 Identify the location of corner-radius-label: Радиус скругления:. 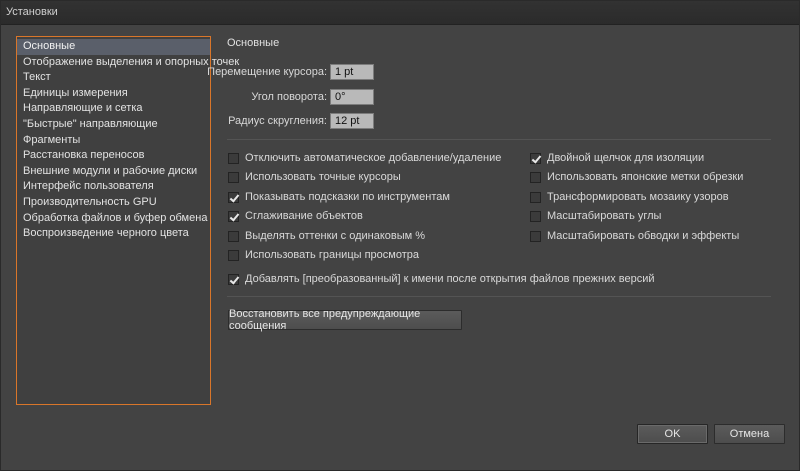
(277, 121).